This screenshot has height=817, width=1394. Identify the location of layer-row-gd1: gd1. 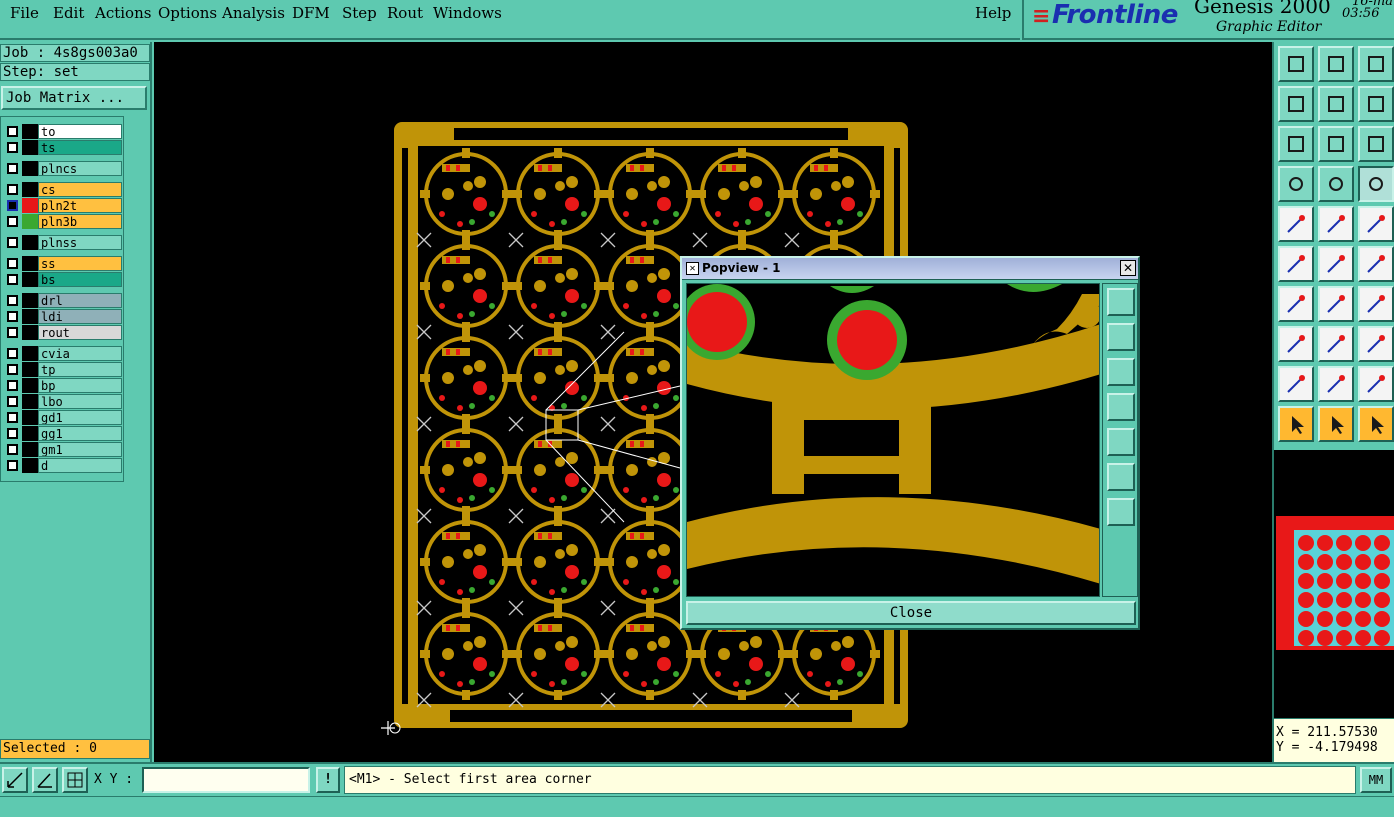
(63, 417).